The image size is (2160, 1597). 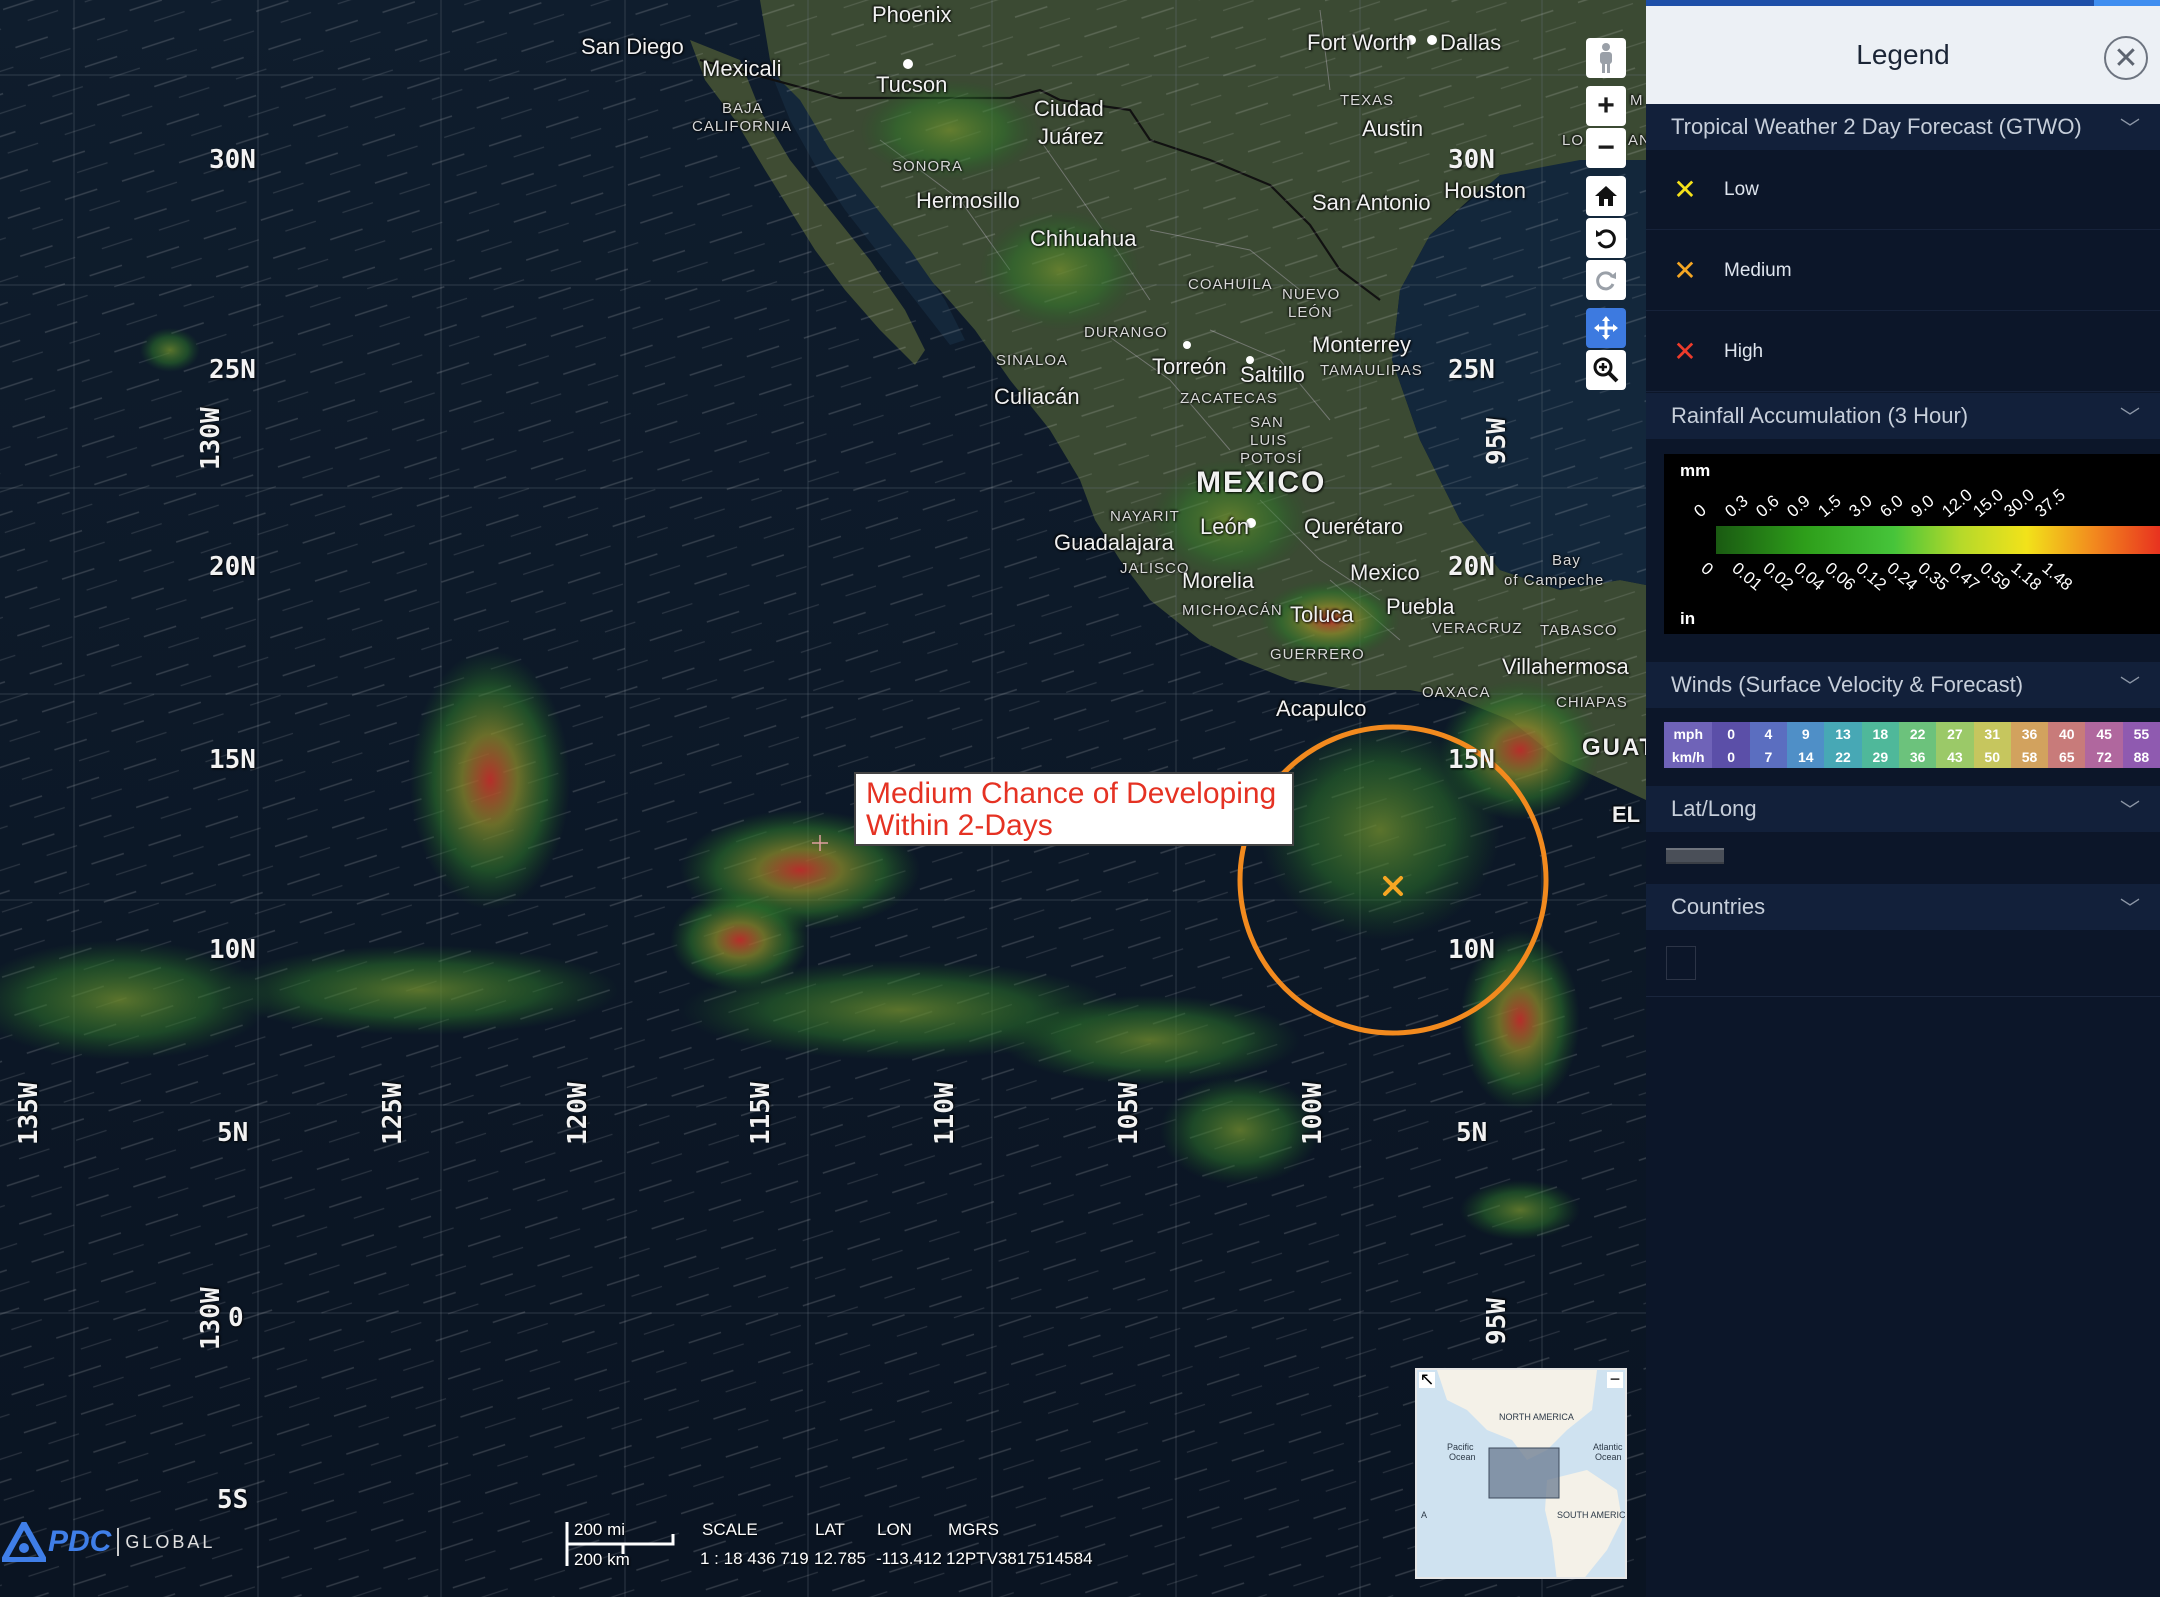 I want to click on rotate-right-button, so click(x=1606, y=280).